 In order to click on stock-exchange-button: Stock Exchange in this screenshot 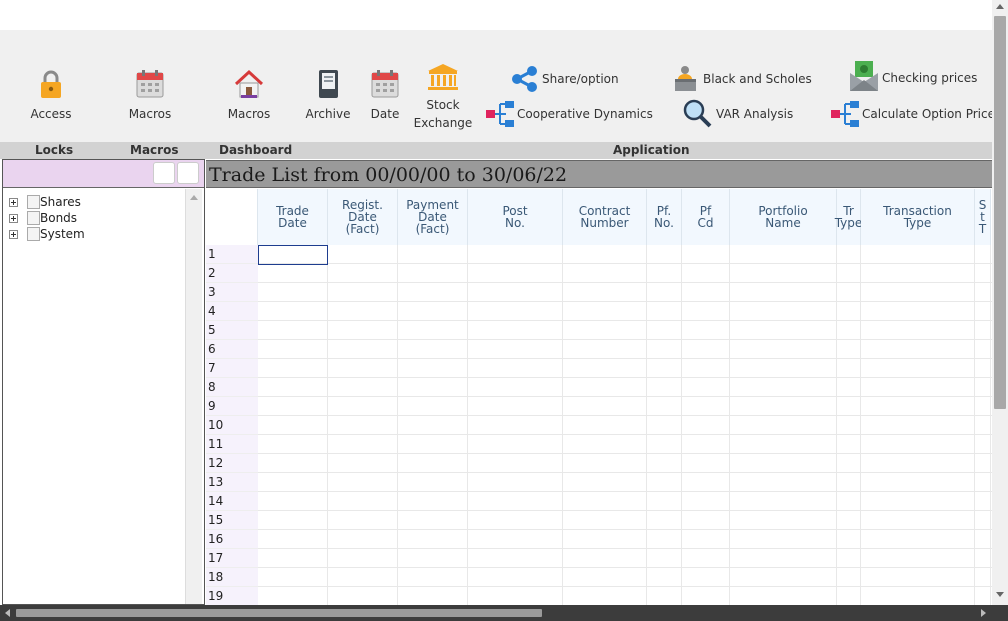, I will do `click(443, 97)`.